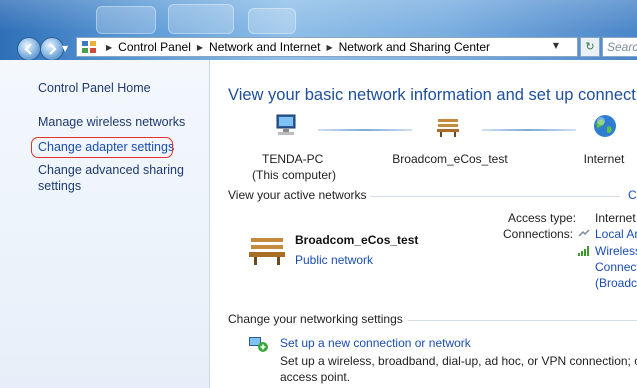 This screenshot has width=637, height=388. What do you see at coordinates (450, 159) in the screenshot?
I see `network-name-label: Broadcom_eCos_test` at bounding box center [450, 159].